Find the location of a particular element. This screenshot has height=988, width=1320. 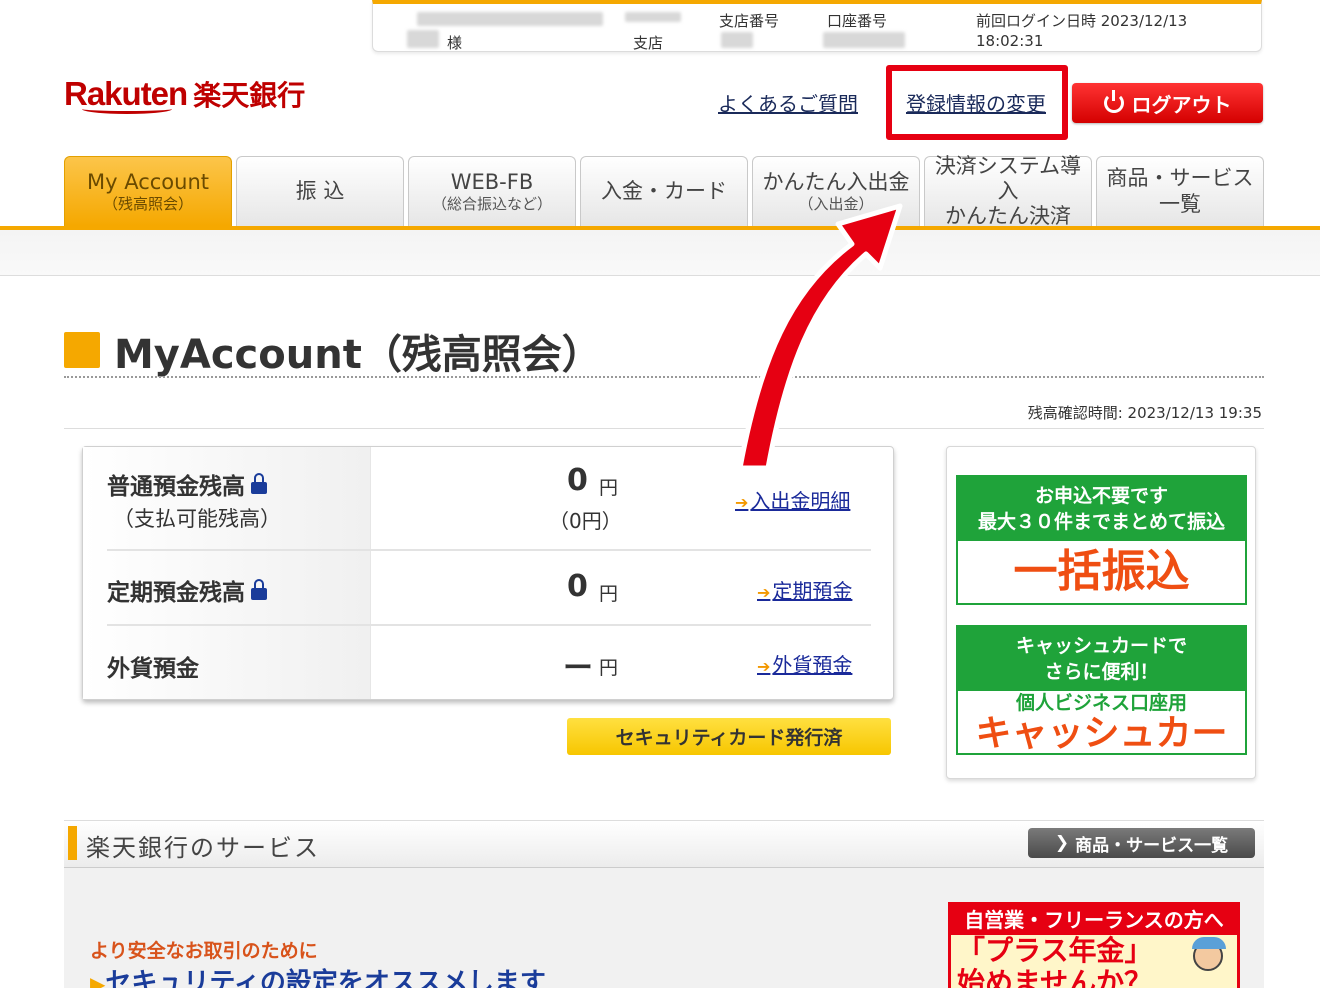

branch-suffix: 支店 is located at coordinates (648, 43).